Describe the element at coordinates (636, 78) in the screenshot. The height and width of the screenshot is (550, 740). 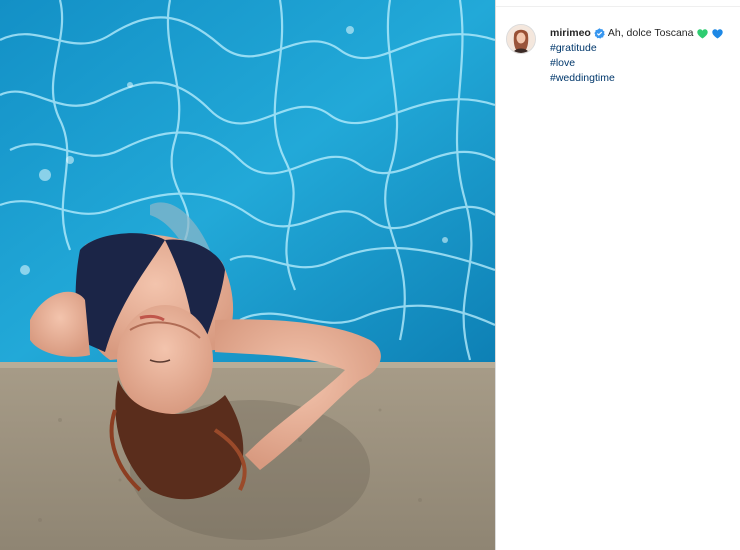
I see `hashtag-link-weddingtime: #weddingtime` at that location.